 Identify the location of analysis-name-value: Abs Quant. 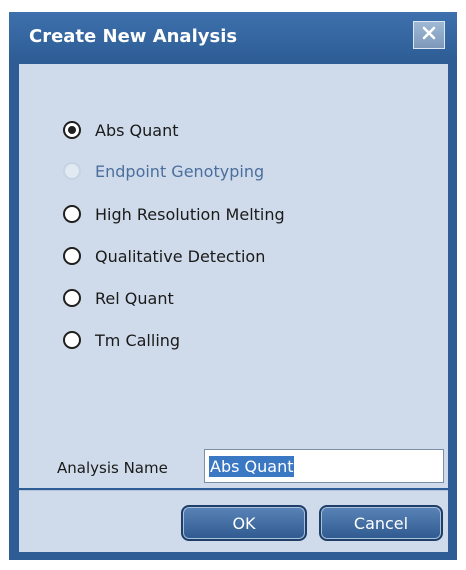
(252, 466).